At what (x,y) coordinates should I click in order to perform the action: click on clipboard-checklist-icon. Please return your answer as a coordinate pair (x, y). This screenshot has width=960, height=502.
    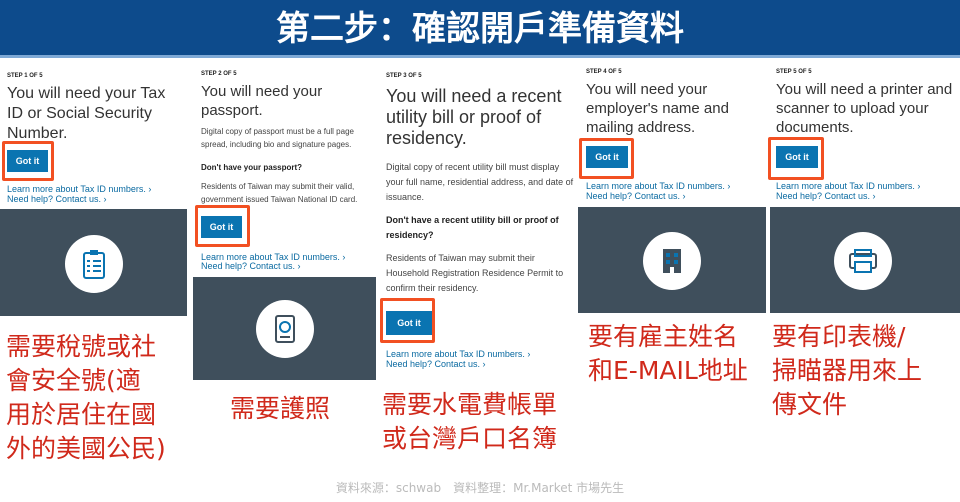
    Looking at the image, I should click on (94, 264).